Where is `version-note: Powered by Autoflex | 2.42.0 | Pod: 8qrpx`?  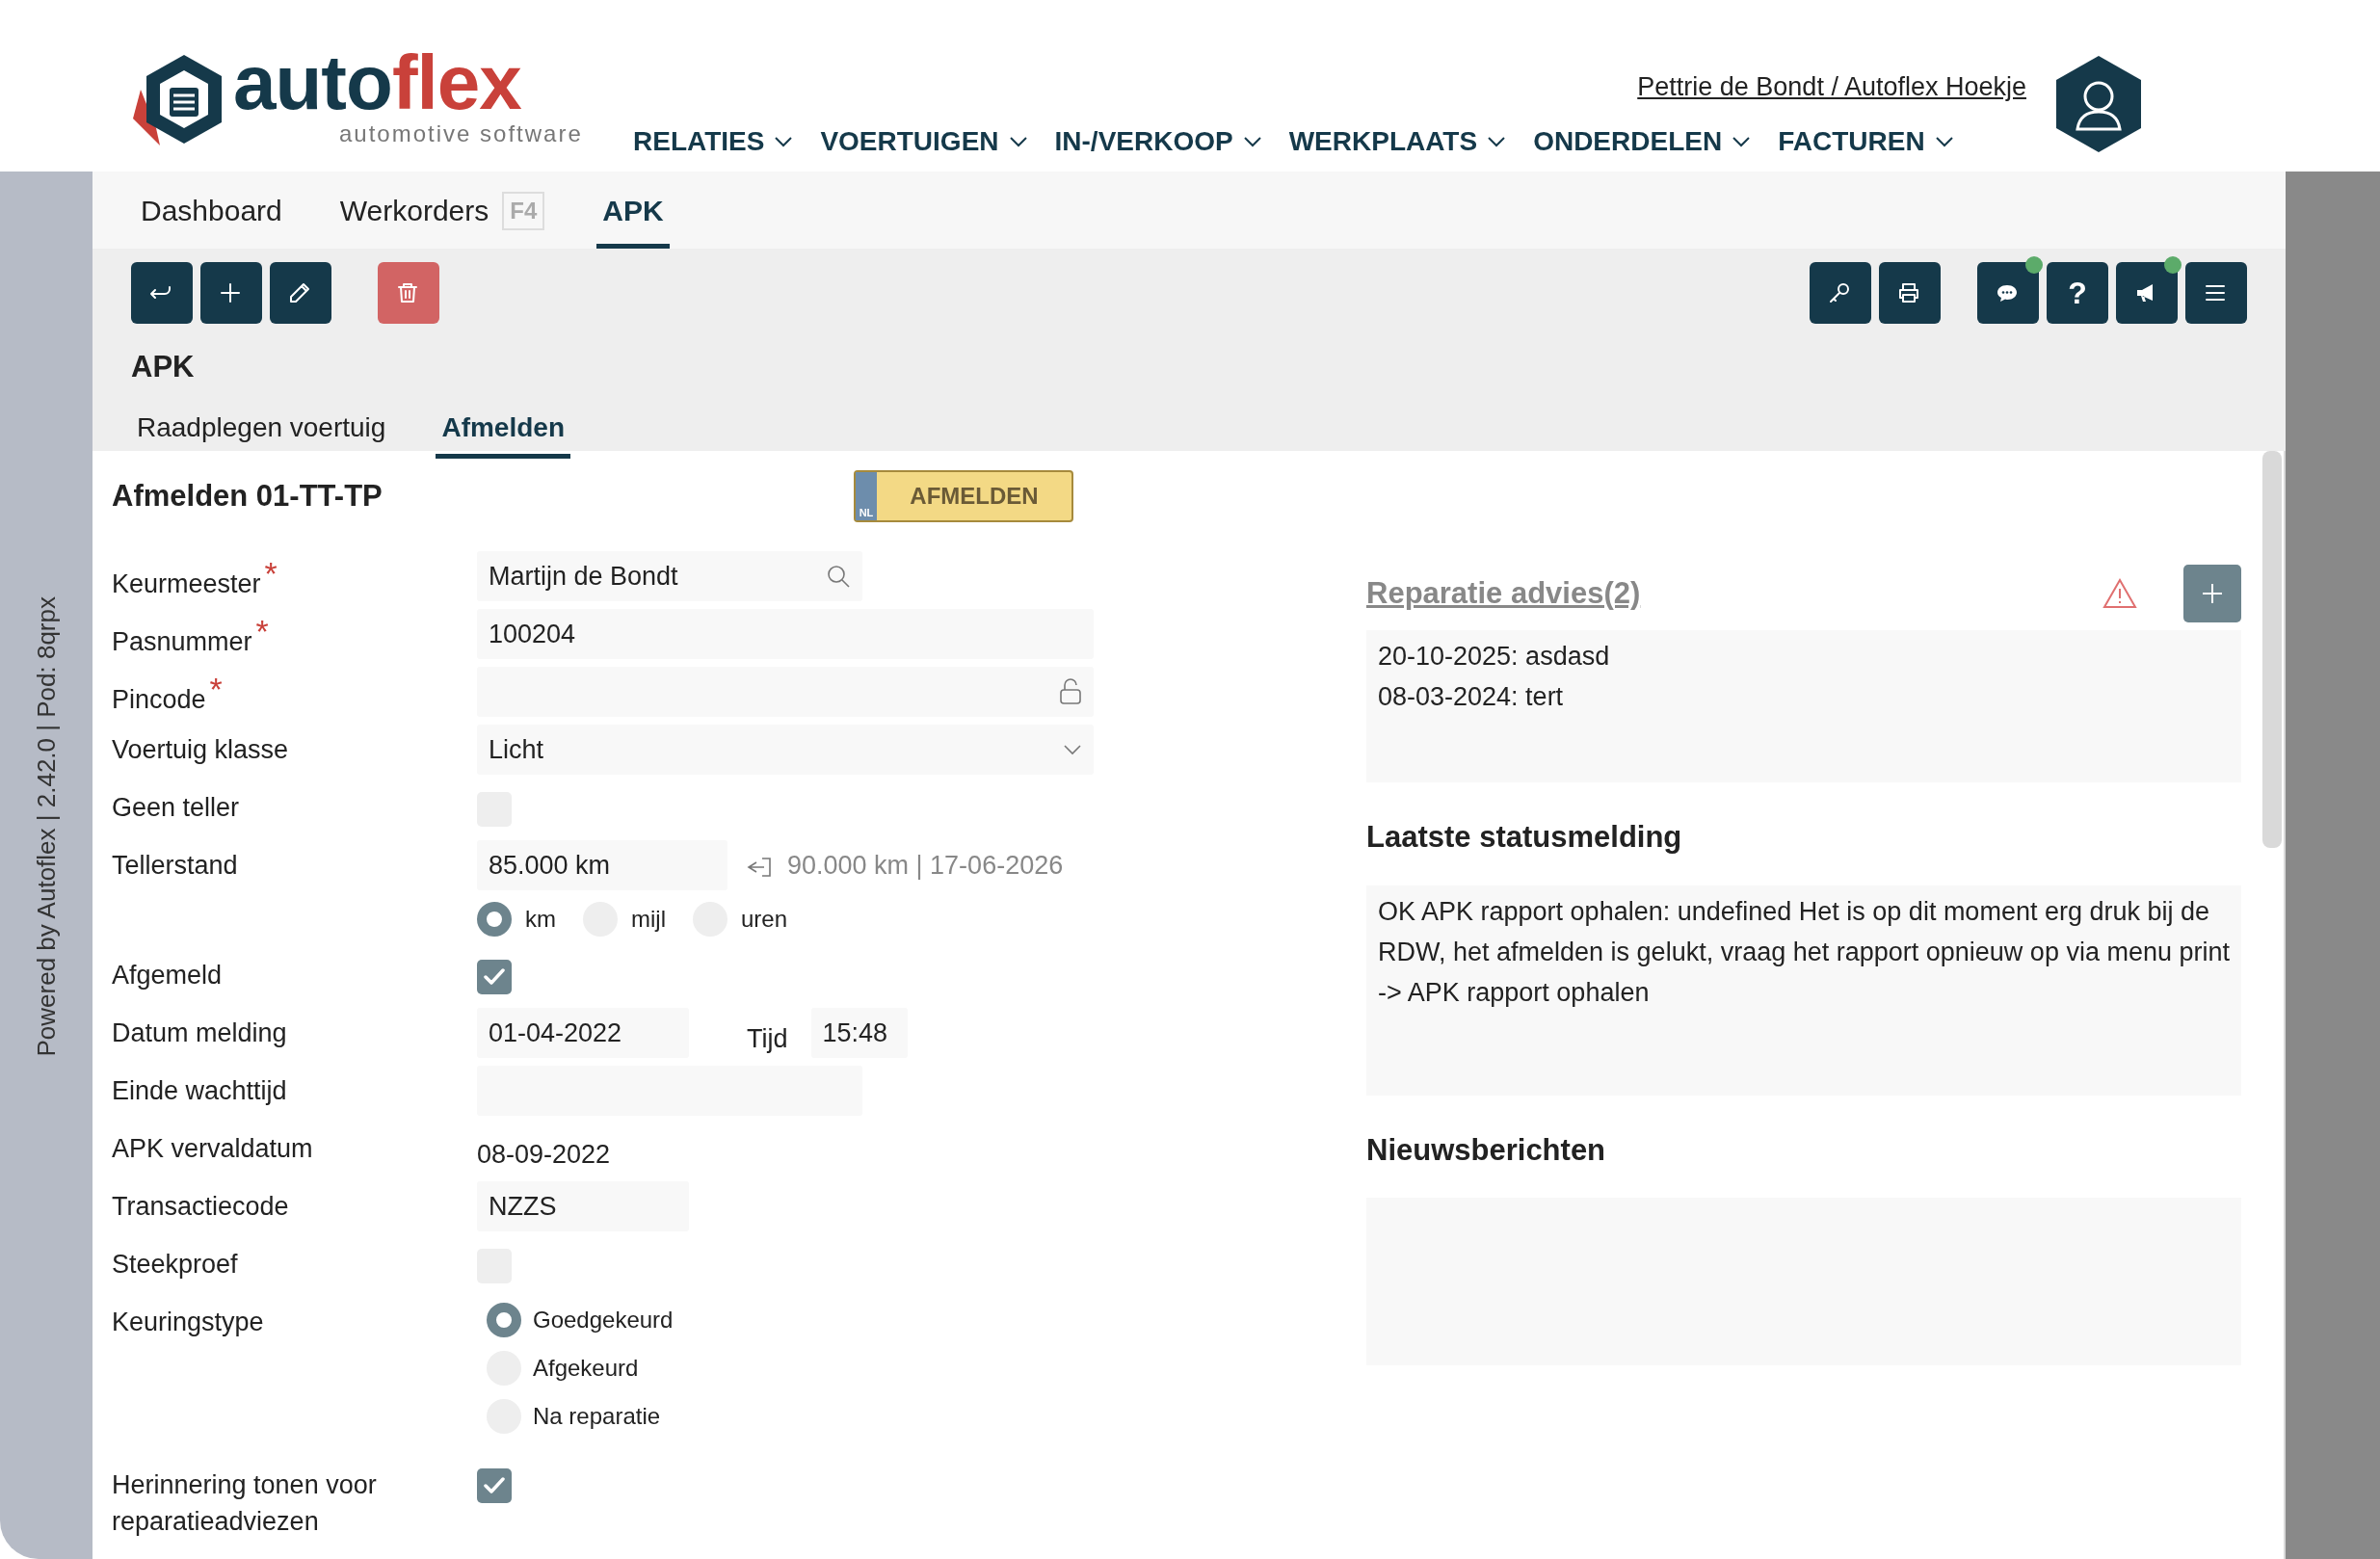 version-note: Powered by Autoflex | 2.42.0 | Pod: 8qrpx is located at coordinates (46, 827).